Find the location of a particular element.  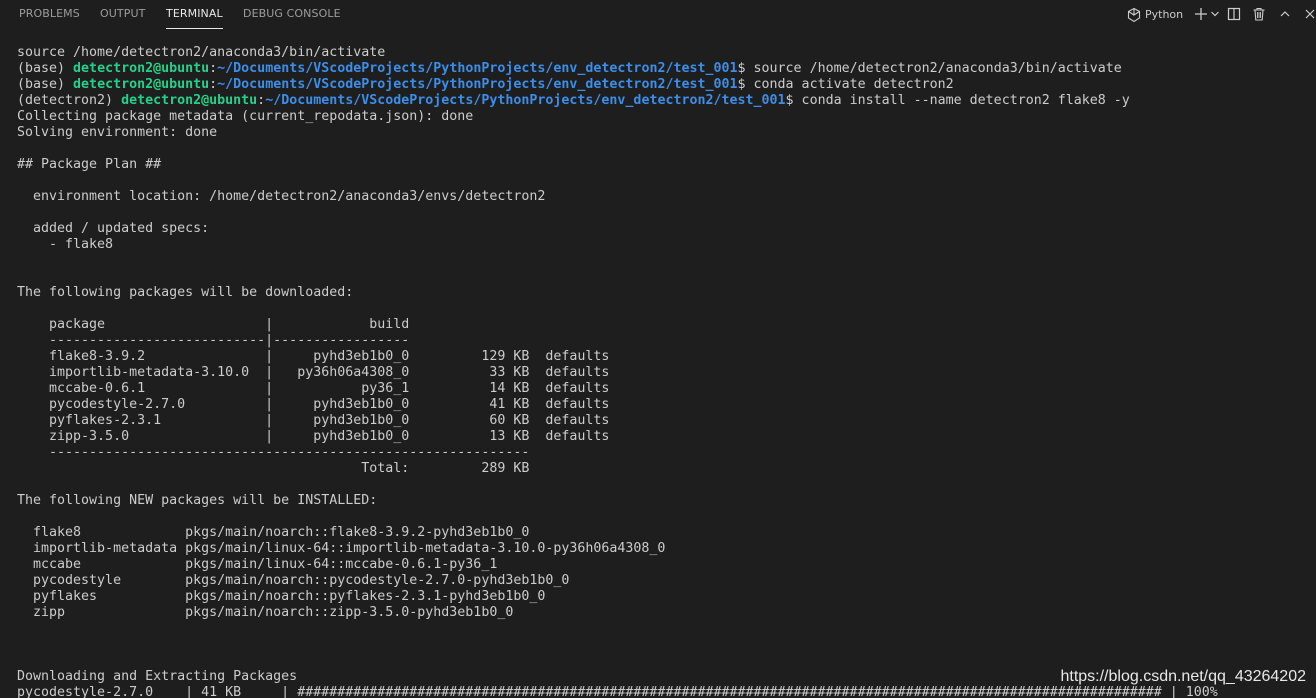

close-icon is located at coordinates (1310, 14).